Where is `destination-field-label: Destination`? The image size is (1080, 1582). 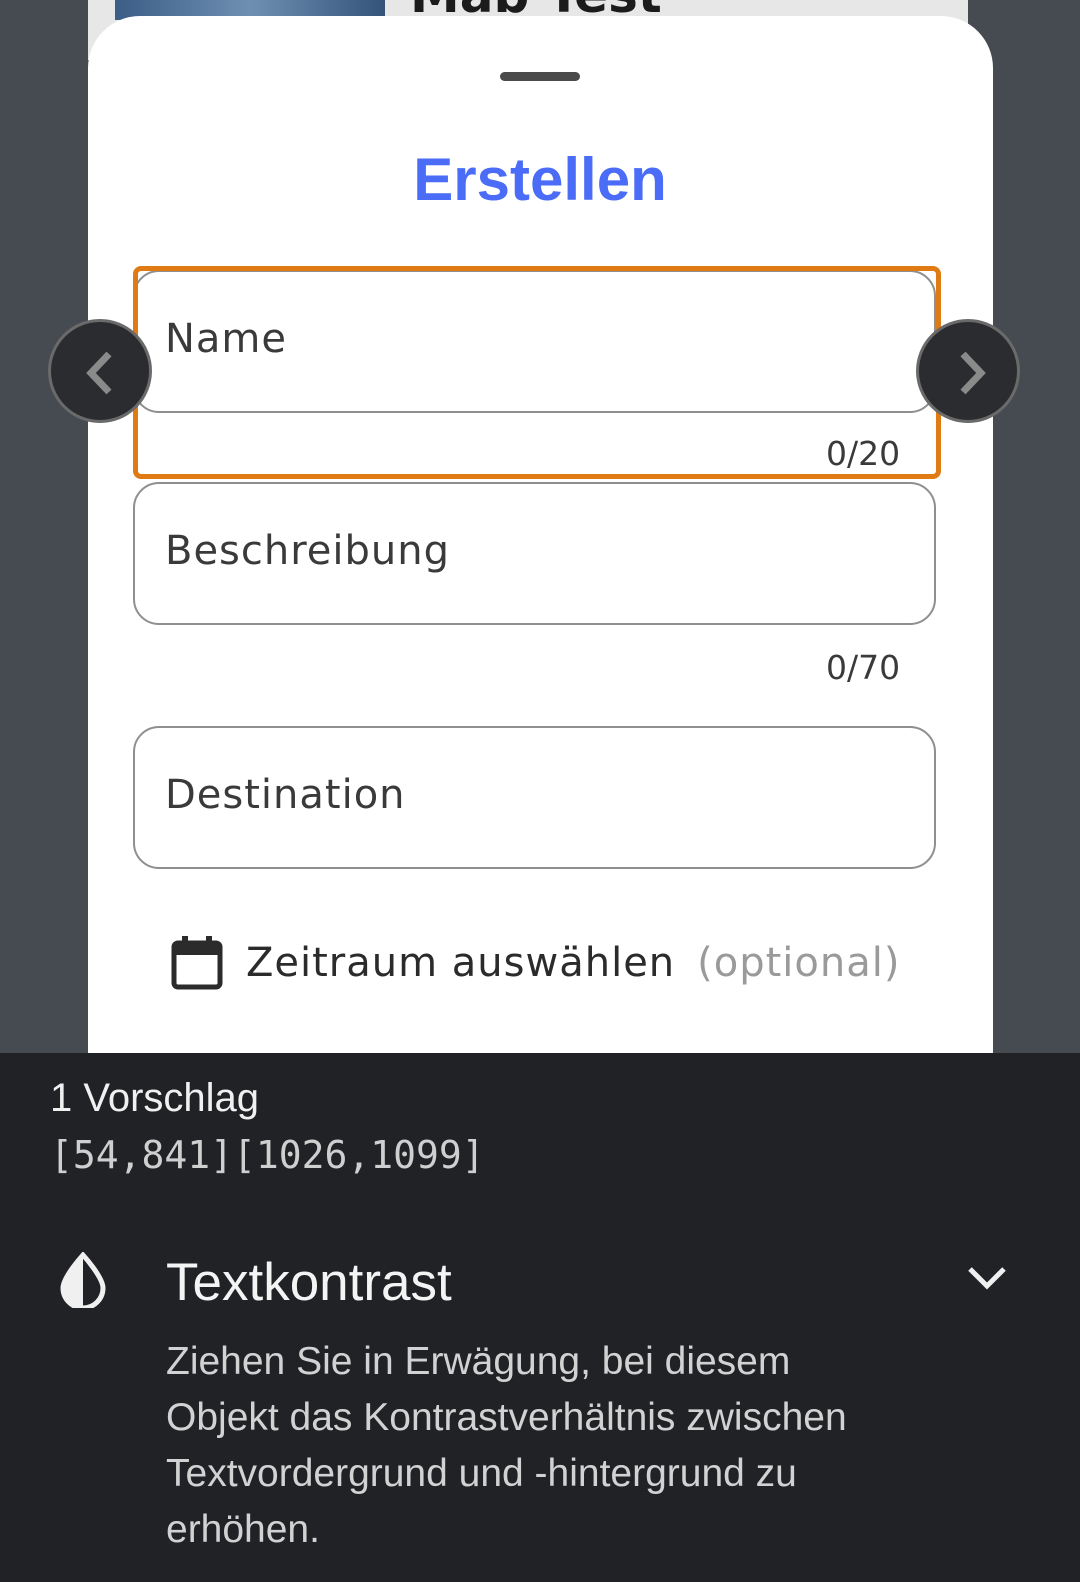 destination-field-label: Destination is located at coordinates (285, 795).